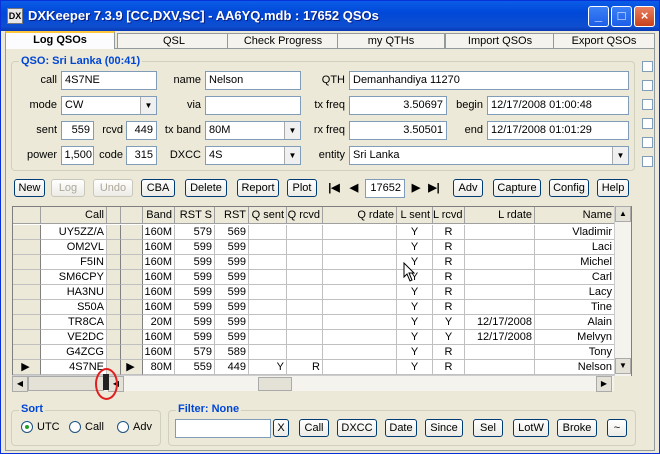 The image size is (660, 454). What do you see at coordinates (114, 215) in the screenshot?
I see `column-header-spacer` at bounding box center [114, 215].